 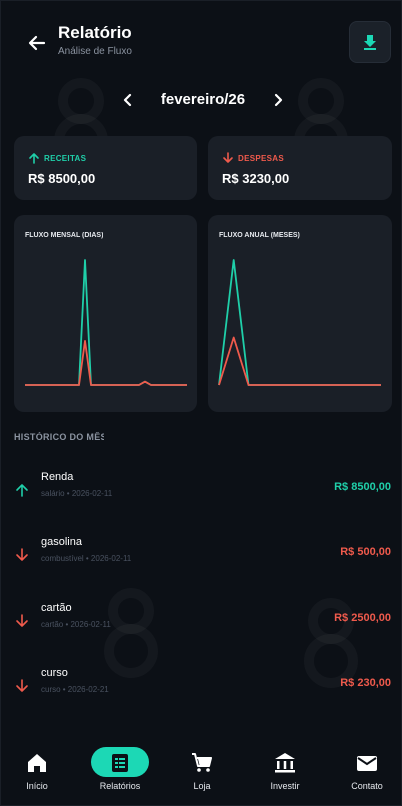 I want to click on app-header: Relatório Análise de Fluxo, so click(x=201, y=36).